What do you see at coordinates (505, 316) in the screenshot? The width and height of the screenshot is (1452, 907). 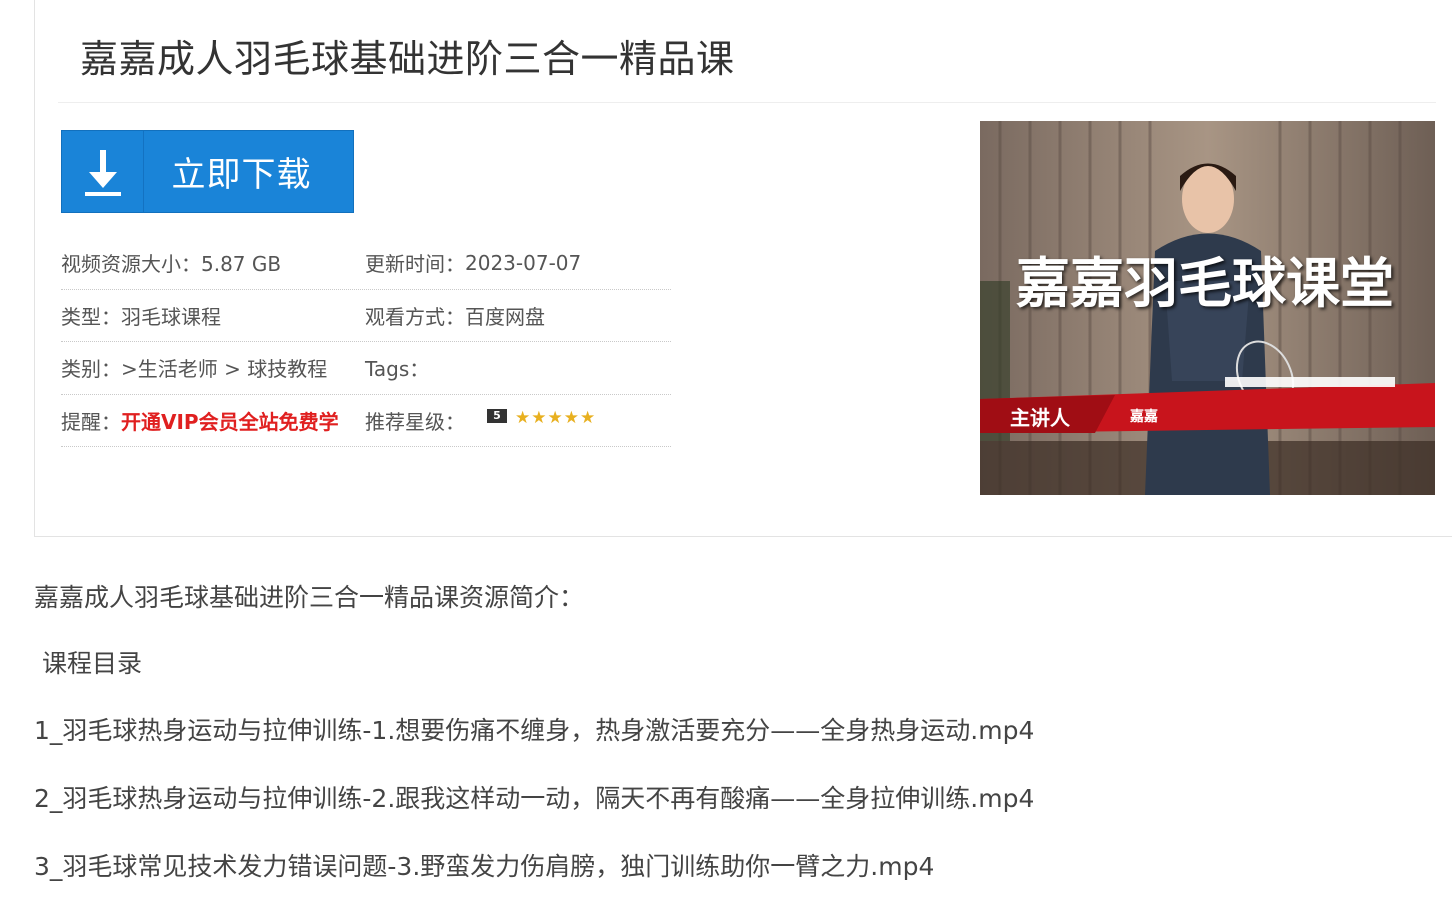 I see `watch-value: 百度网盘` at bounding box center [505, 316].